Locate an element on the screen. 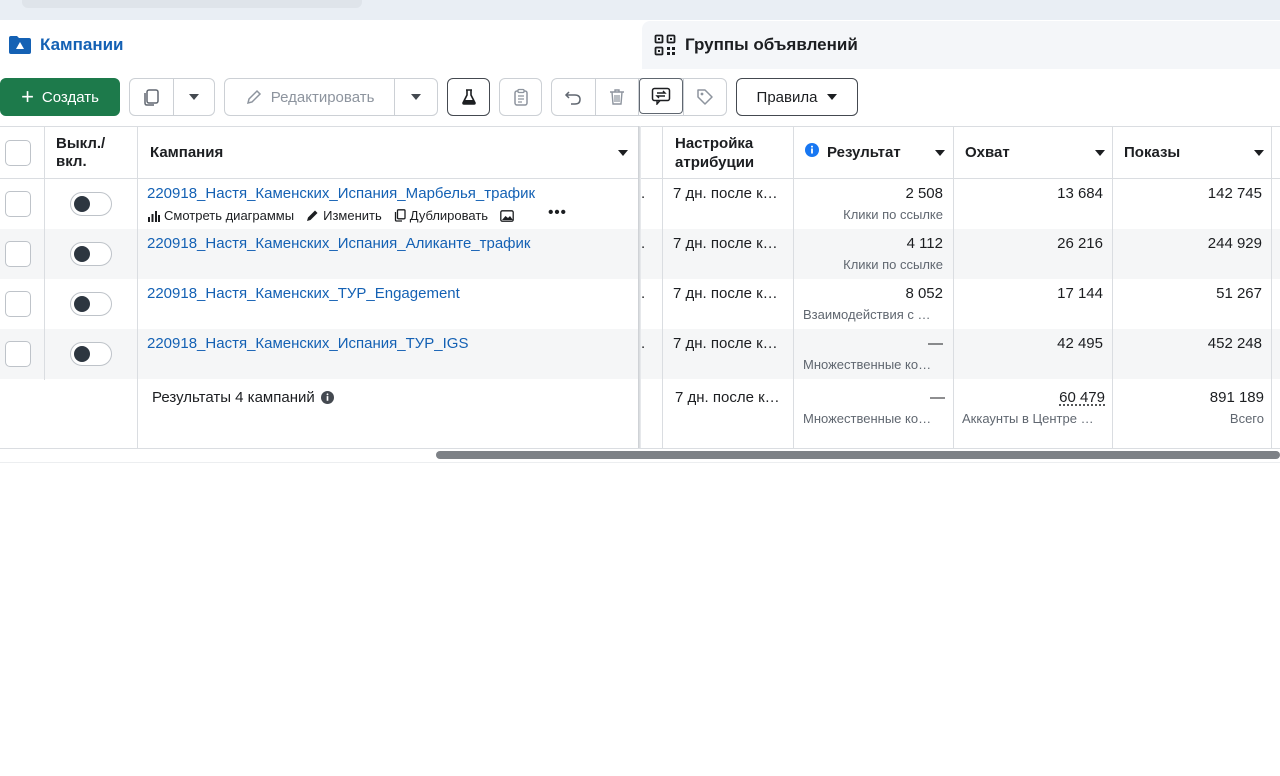 This screenshot has width=1280, height=776. select-all-checkbox is located at coordinates (18, 153).